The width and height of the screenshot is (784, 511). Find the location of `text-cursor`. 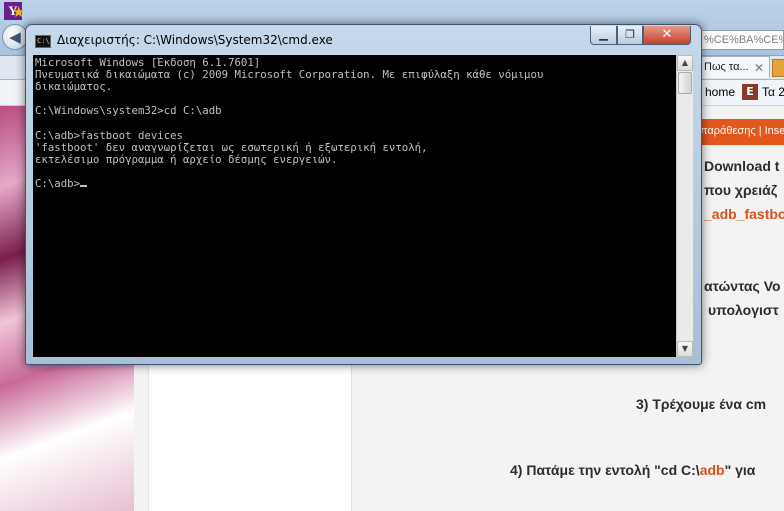

text-cursor is located at coordinates (84, 185).